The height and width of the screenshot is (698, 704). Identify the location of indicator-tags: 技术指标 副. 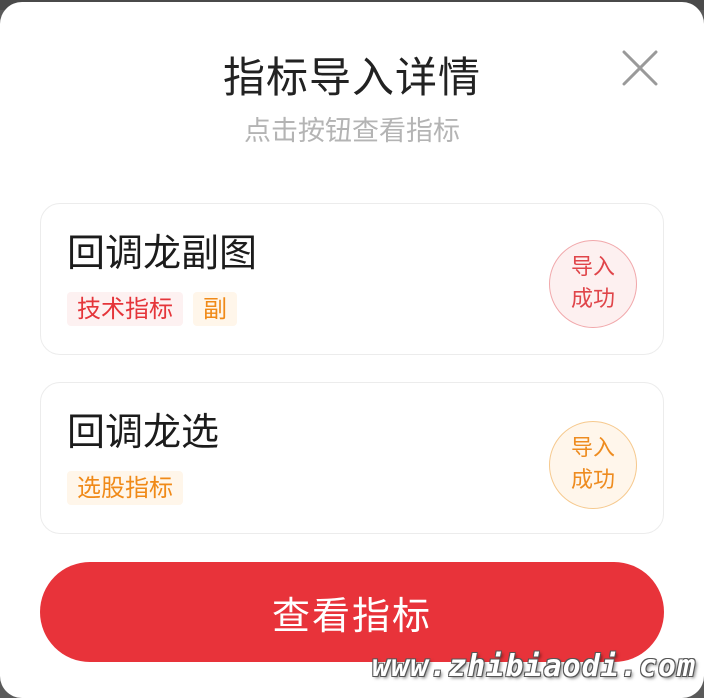
(152, 309).